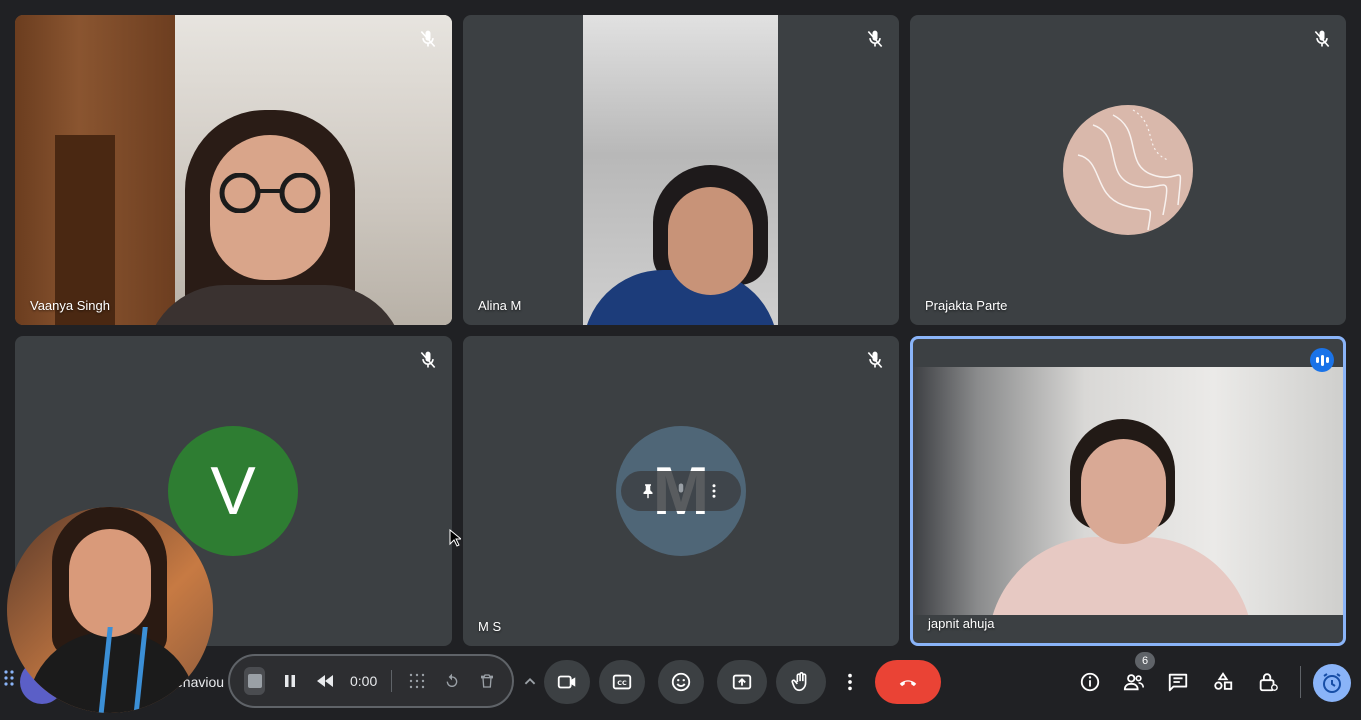  I want to click on info-icon, so click(1090, 682).